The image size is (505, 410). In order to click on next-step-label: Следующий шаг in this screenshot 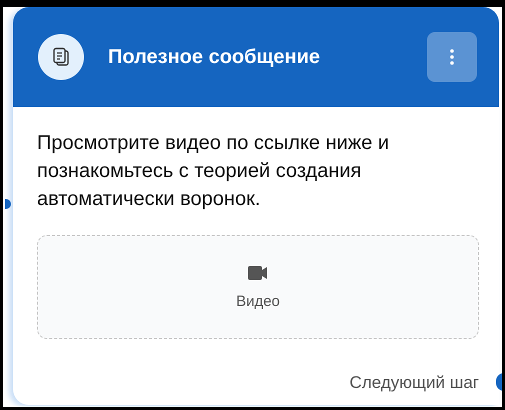, I will do `click(414, 383)`.